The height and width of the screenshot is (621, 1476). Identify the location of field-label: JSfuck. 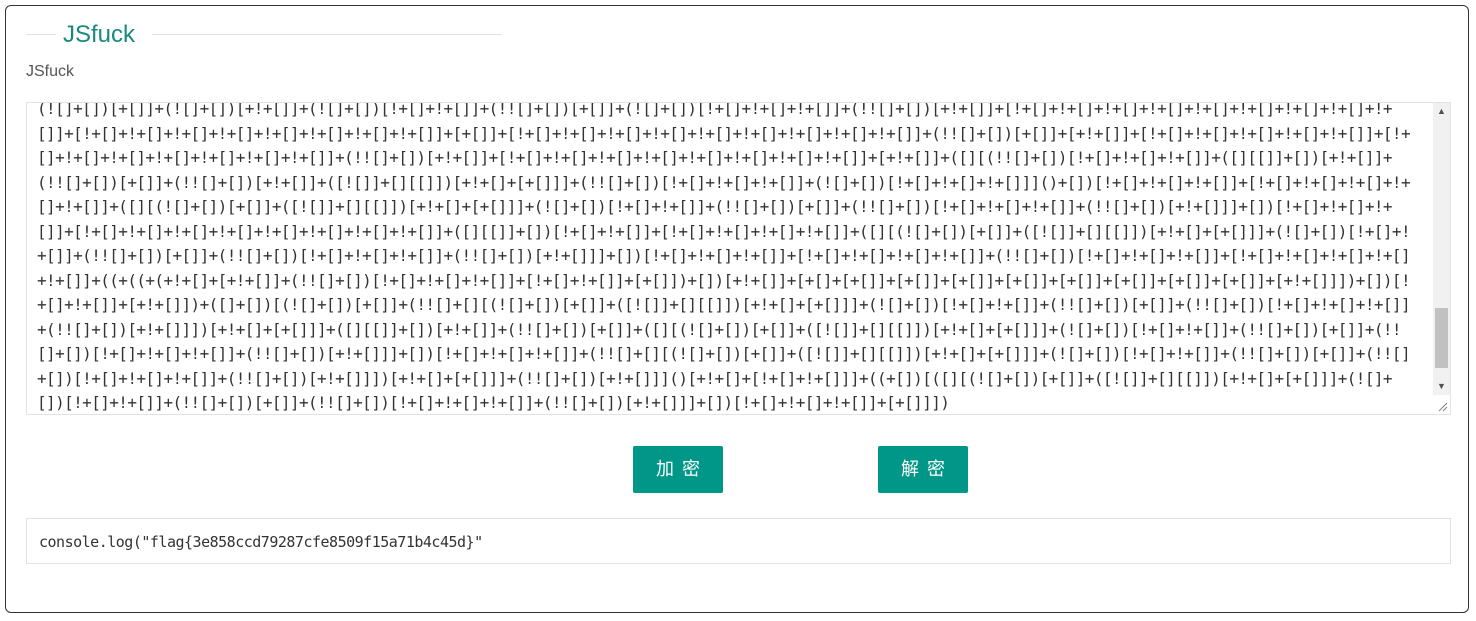
(50, 71).